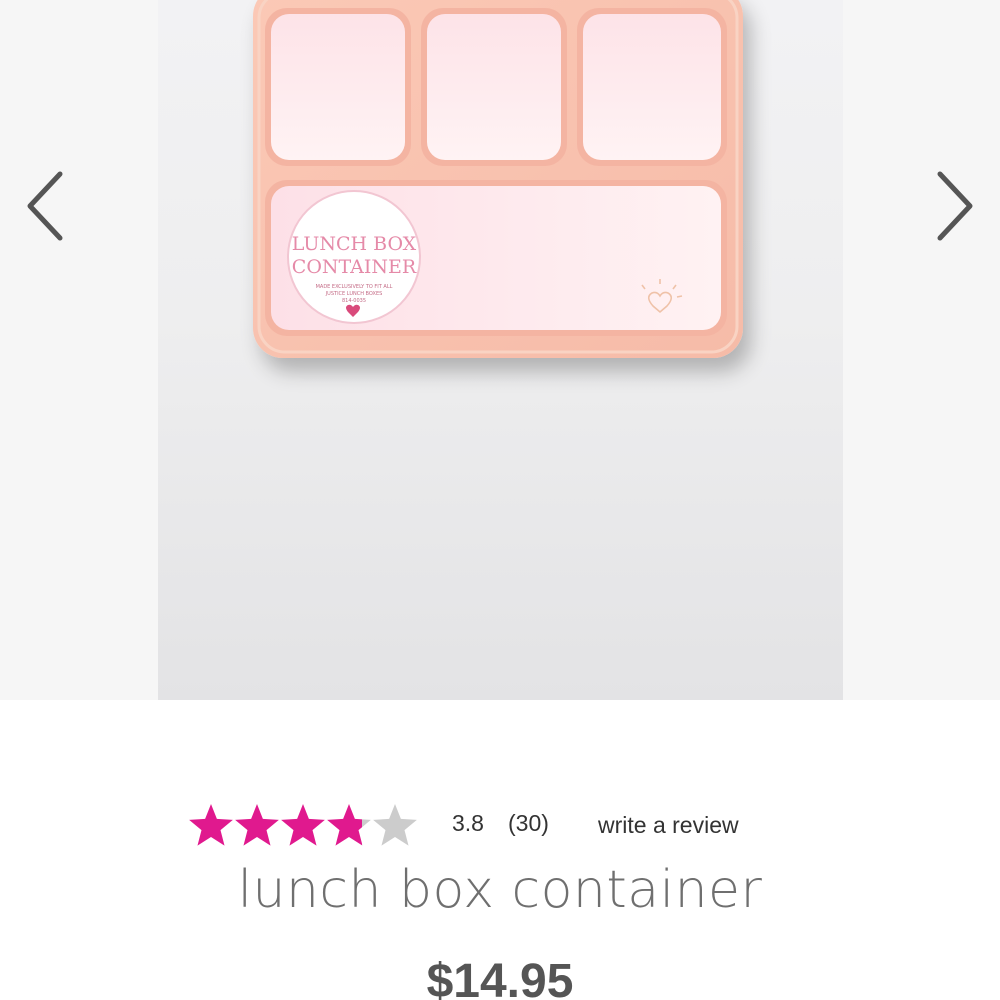 This screenshot has height=1000, width=1000. Describe the element at coordinates (500, 977) in the screenshot. I see `product-price: $14.95` at that location.